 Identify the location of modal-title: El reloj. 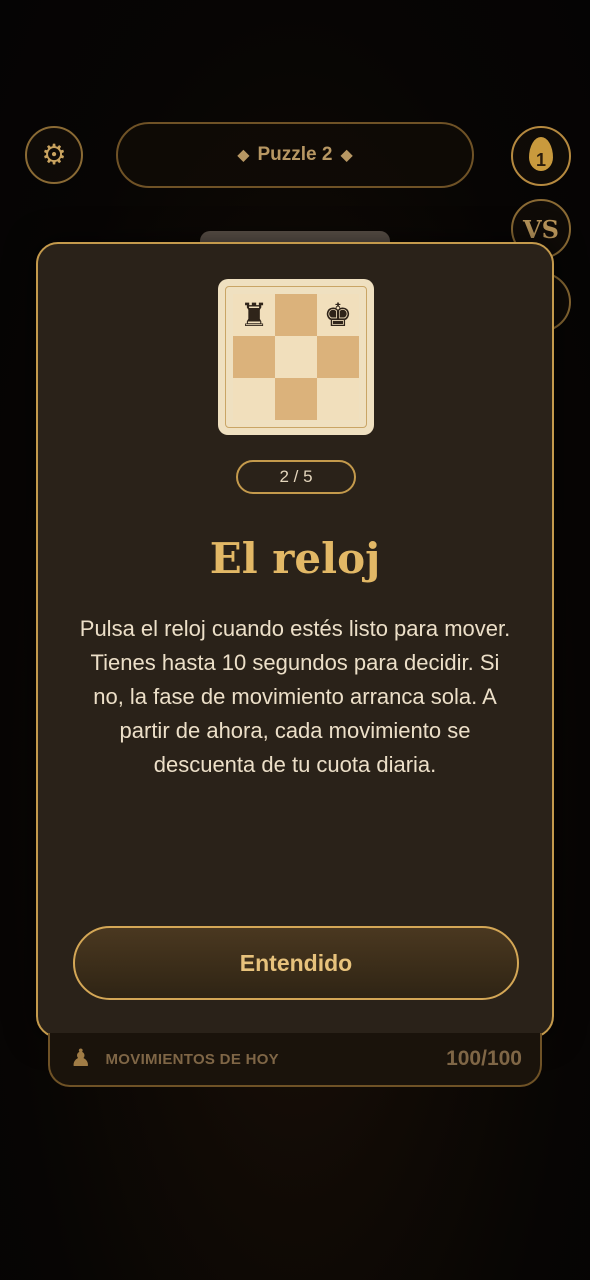
(295, 558).